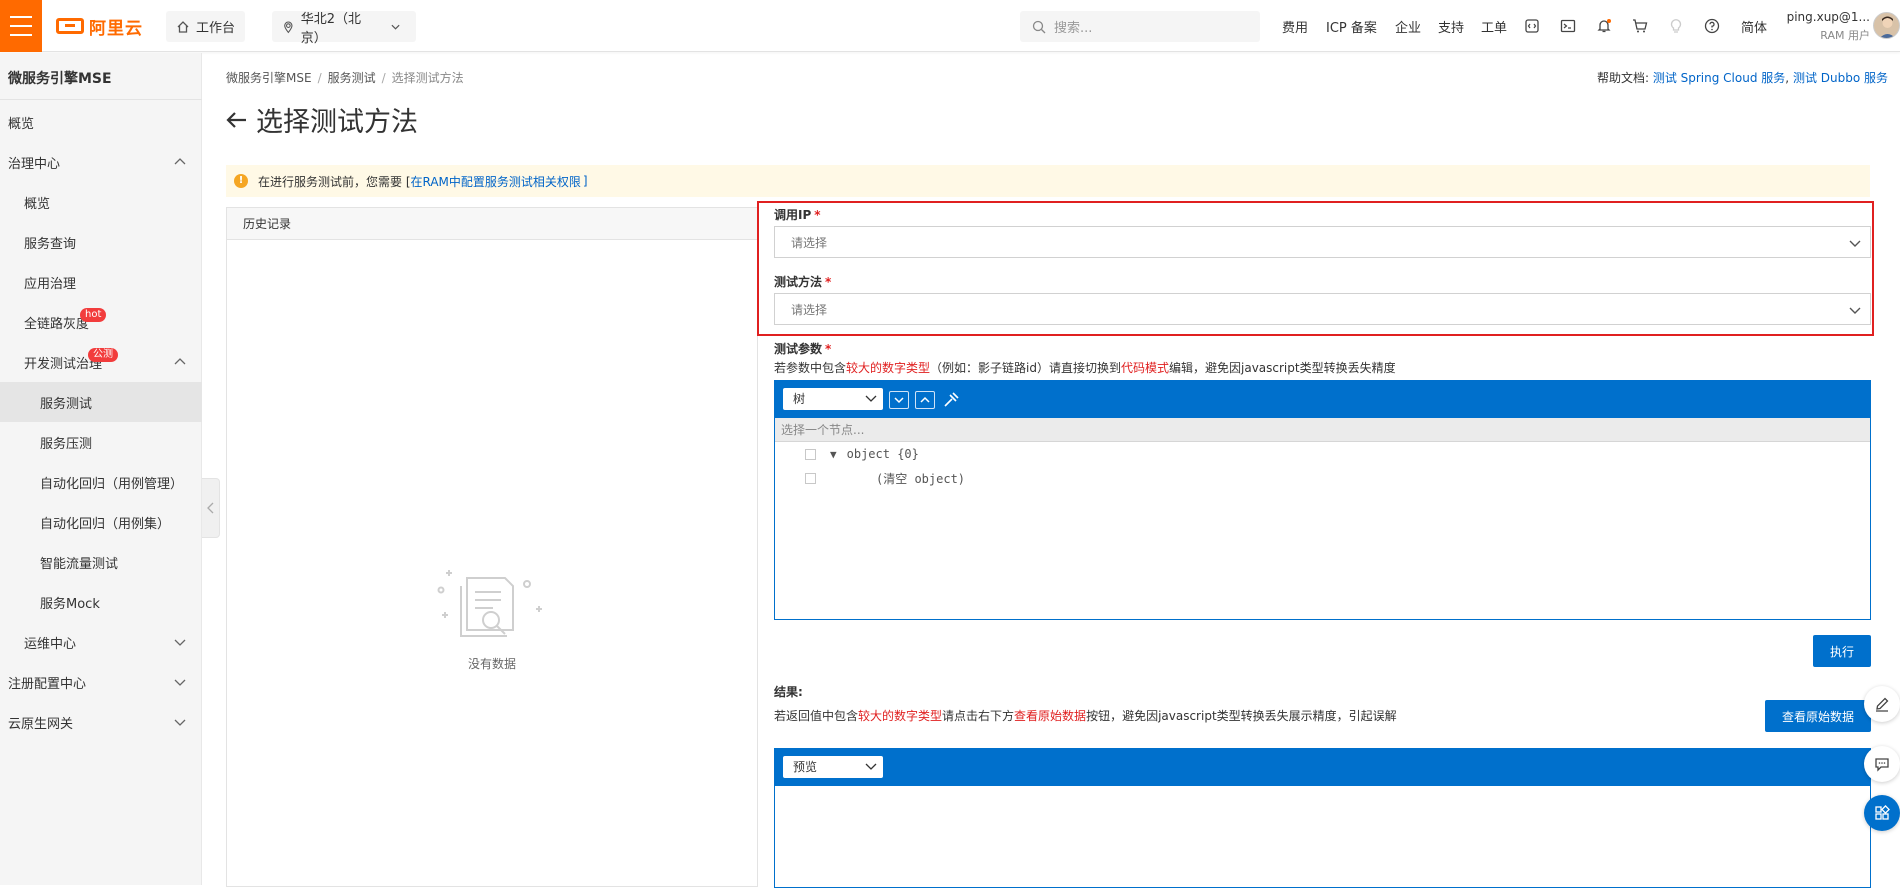  Describe the element at coordinates (1494, 26) in the screenshot. I see `ticket-link: 工单` at that location.